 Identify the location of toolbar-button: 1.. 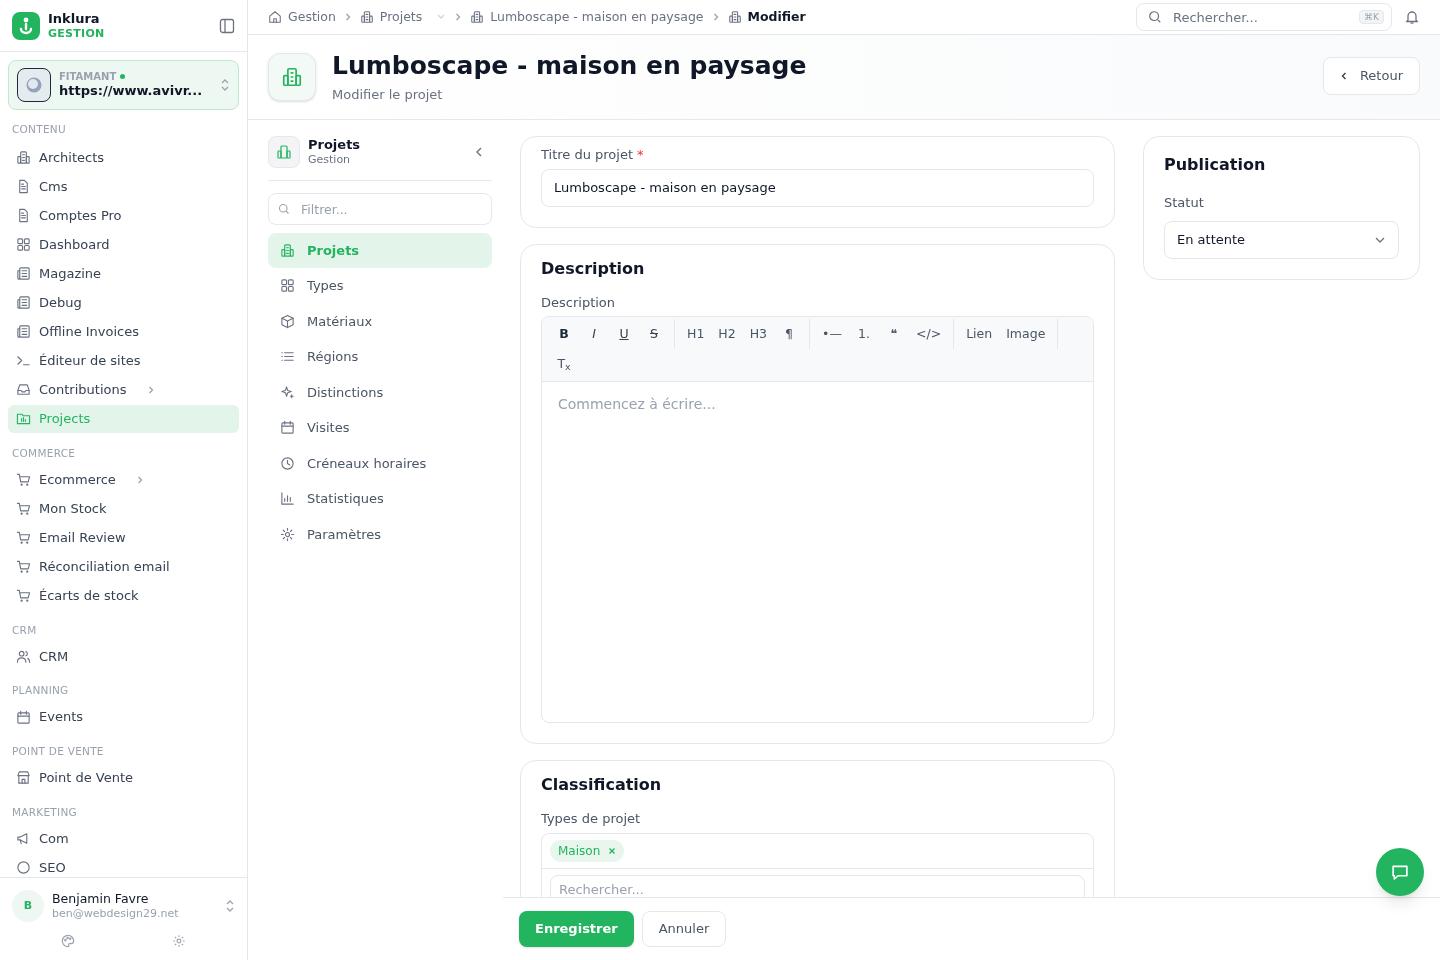
(863, 334).